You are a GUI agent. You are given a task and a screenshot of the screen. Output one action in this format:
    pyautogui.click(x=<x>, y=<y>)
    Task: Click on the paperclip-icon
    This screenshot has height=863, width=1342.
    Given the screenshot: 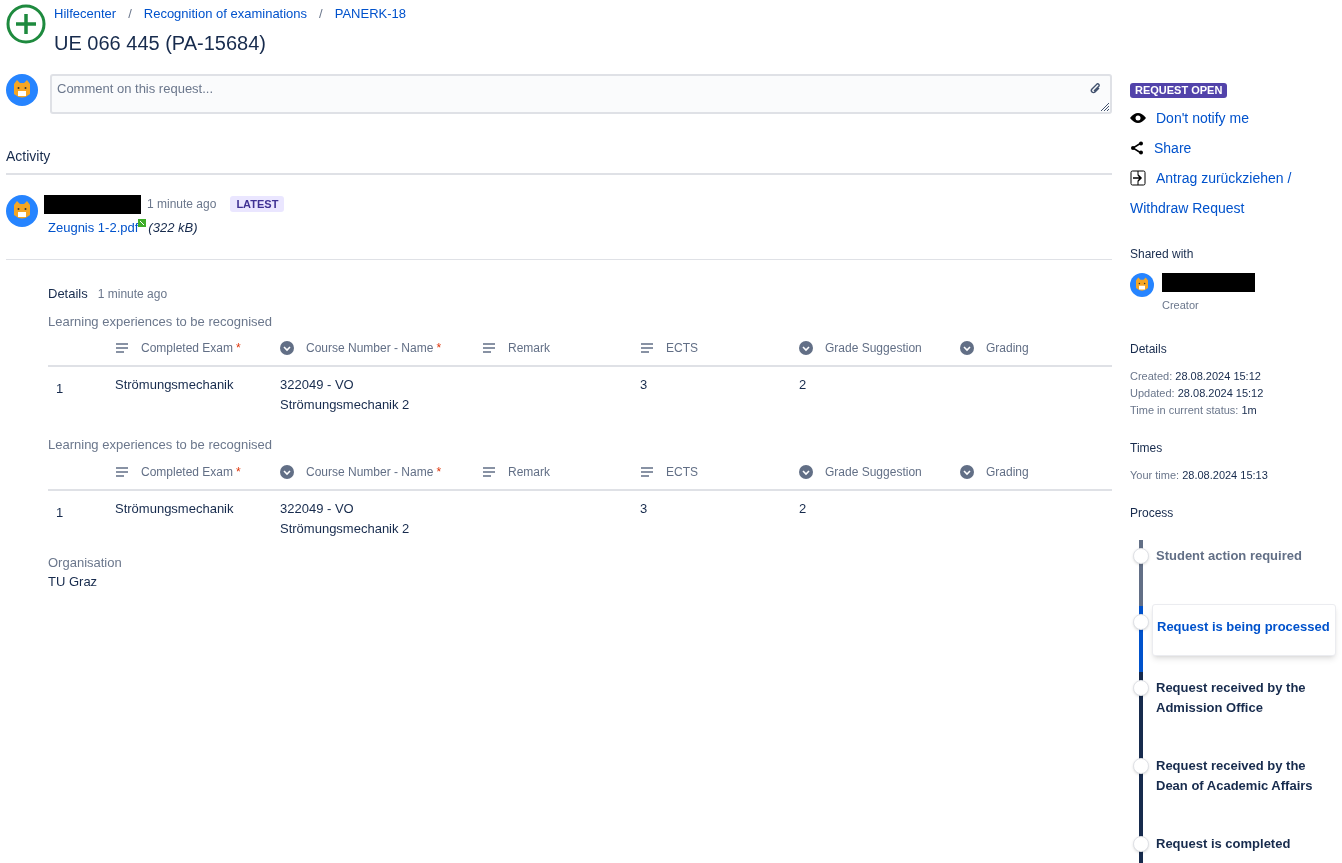 What is the action you would take?
    pyautogui.click(x=1096, y=88)
    